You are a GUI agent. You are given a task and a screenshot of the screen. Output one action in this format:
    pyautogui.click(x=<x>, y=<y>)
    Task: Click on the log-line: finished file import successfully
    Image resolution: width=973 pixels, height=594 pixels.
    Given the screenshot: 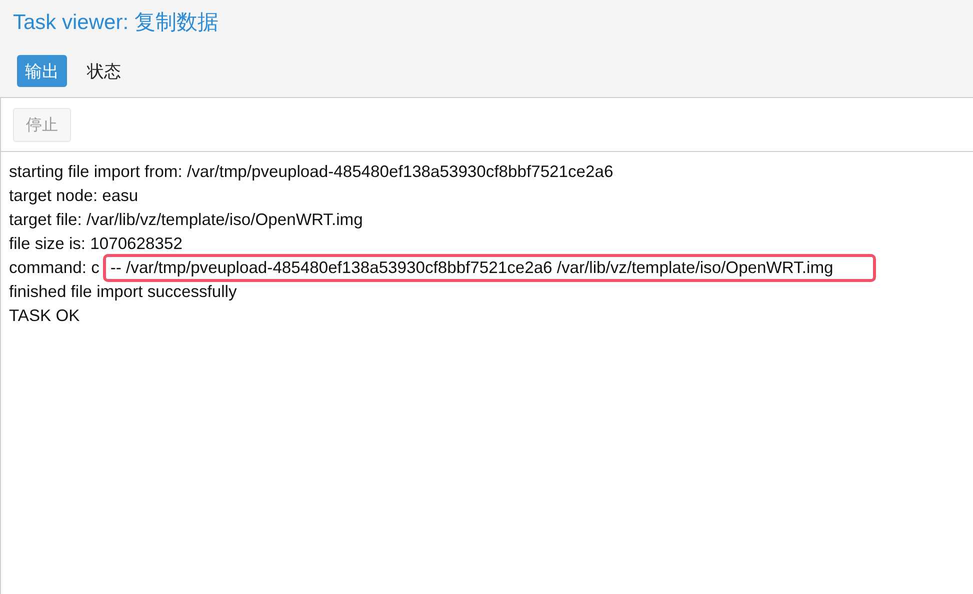 What is the action you would take?
    pyautogui.click(x=123, y=291)
    